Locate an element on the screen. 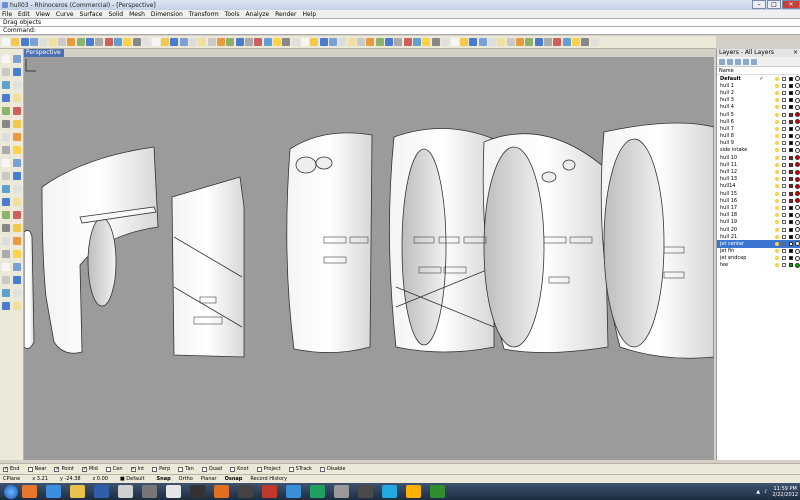  new-layer-icon is located at coordinates (722, 61).